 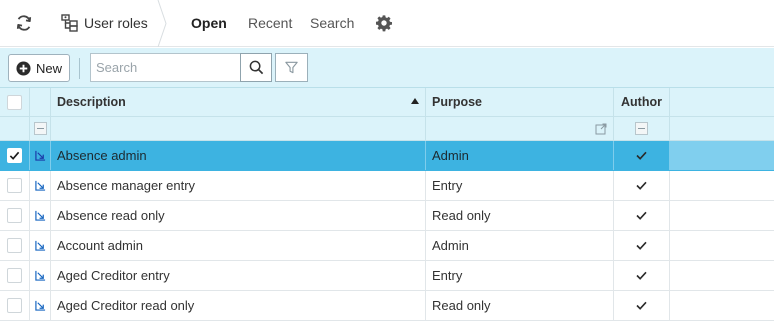 I want to click on breadcrumb-separator, so click(x=162, y=23).